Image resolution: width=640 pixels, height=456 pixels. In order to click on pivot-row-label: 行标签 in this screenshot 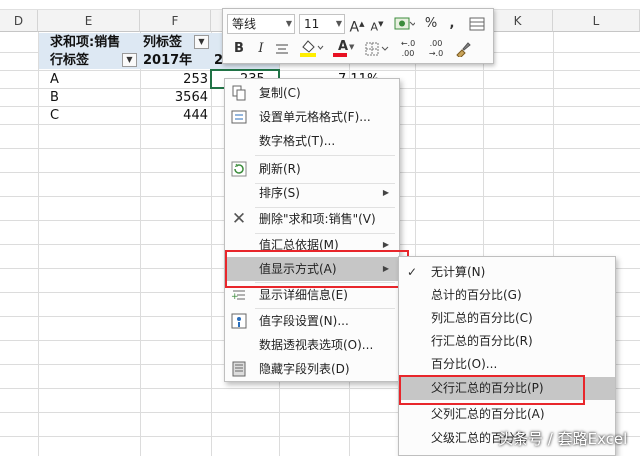, I will do `click(69, 61)`.